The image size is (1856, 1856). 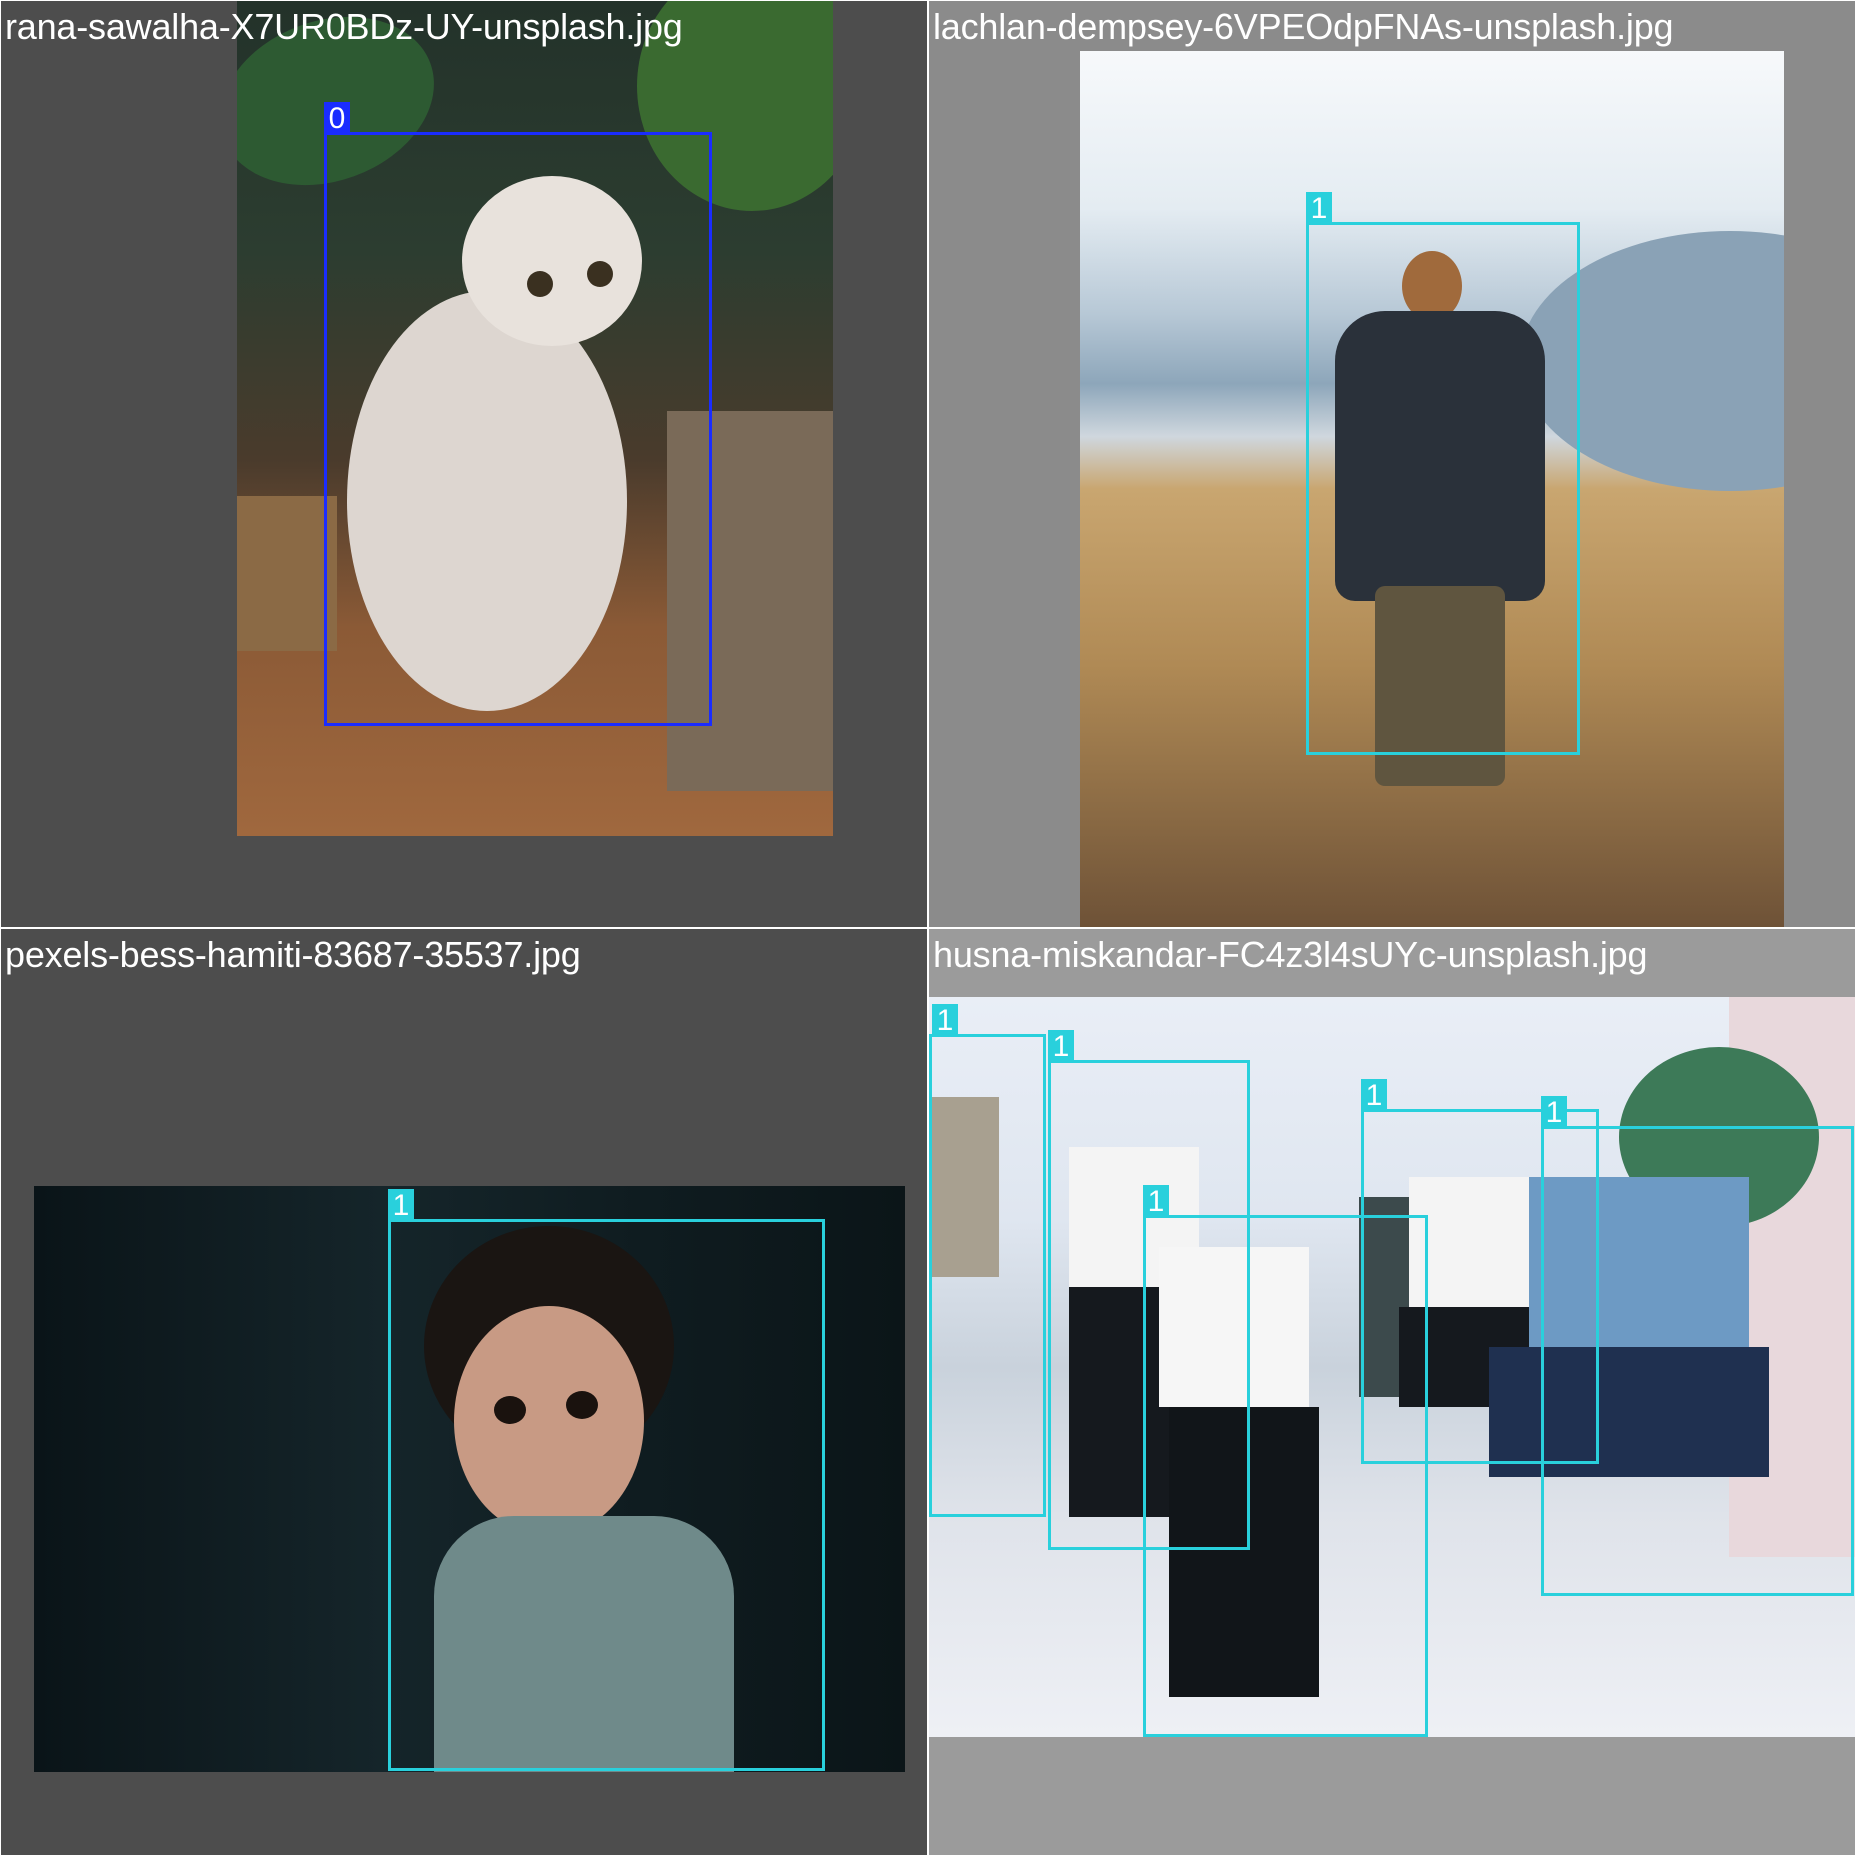 What do you see at coordinates (1303, 26) in the screenshot?
I see `filename-label: lachlan-dempsey-6VPEOdpFNAs-unsplash.jpg` at bounding box center [1303, 26].